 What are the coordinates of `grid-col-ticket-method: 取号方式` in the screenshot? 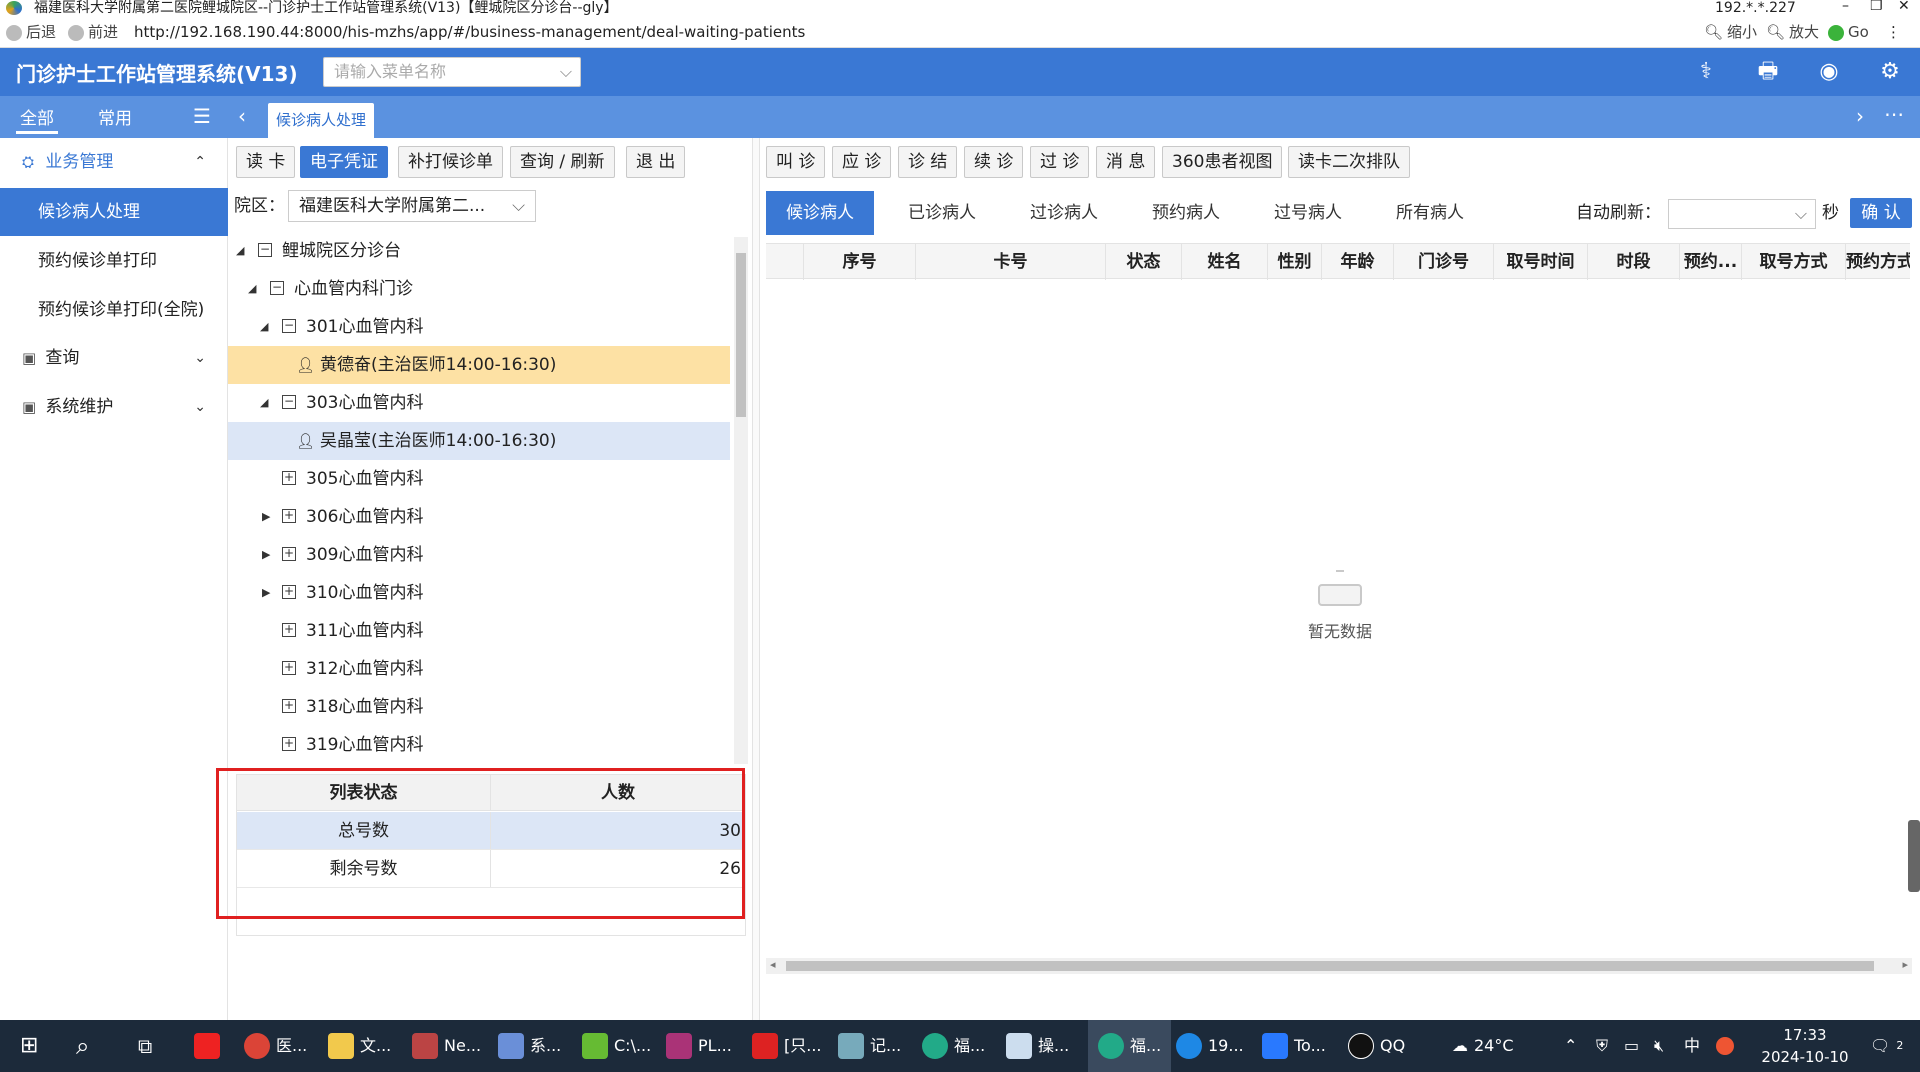 It's located at (1794, 262).